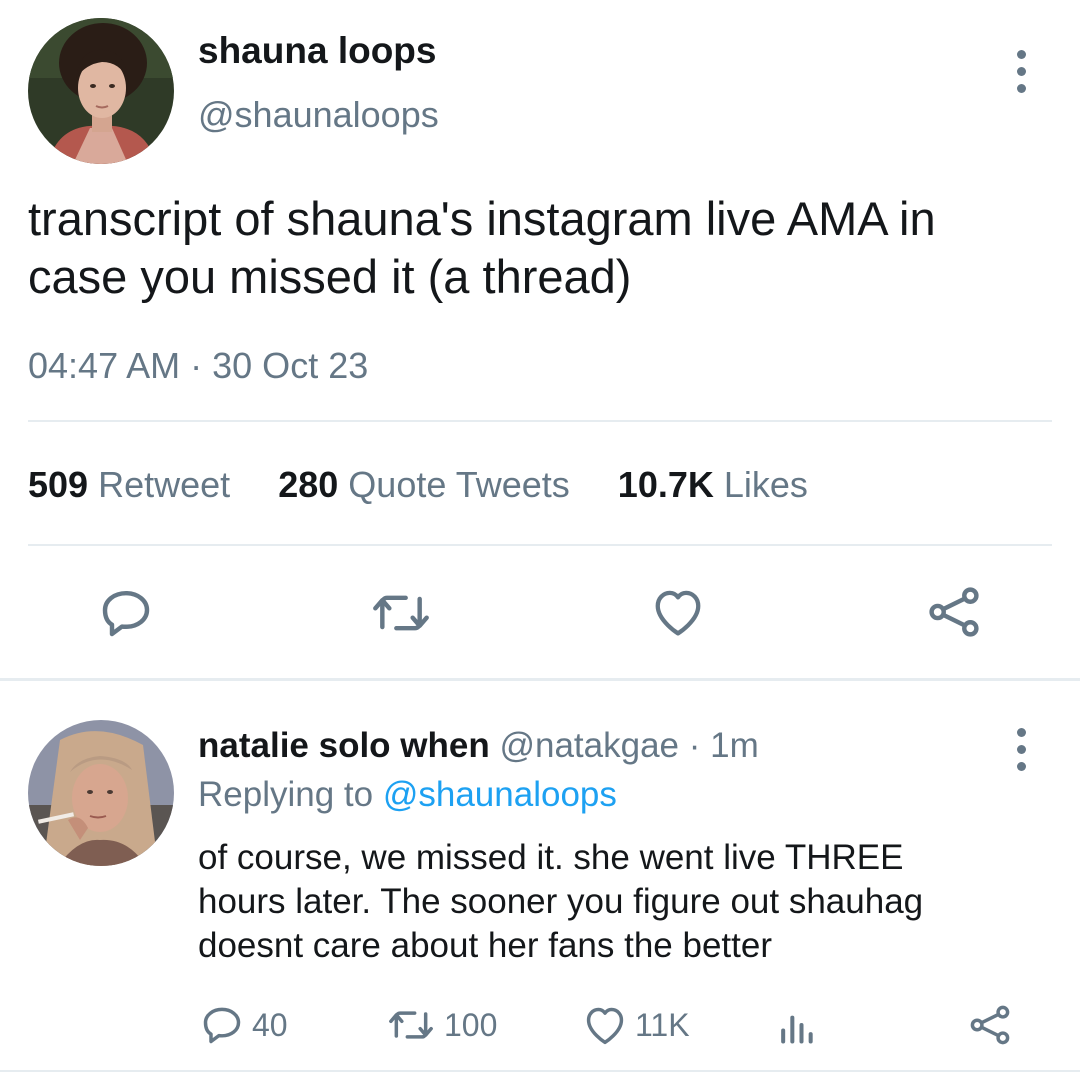  I want to click on quotes-label: Quote Tweets, so click(459, 484).